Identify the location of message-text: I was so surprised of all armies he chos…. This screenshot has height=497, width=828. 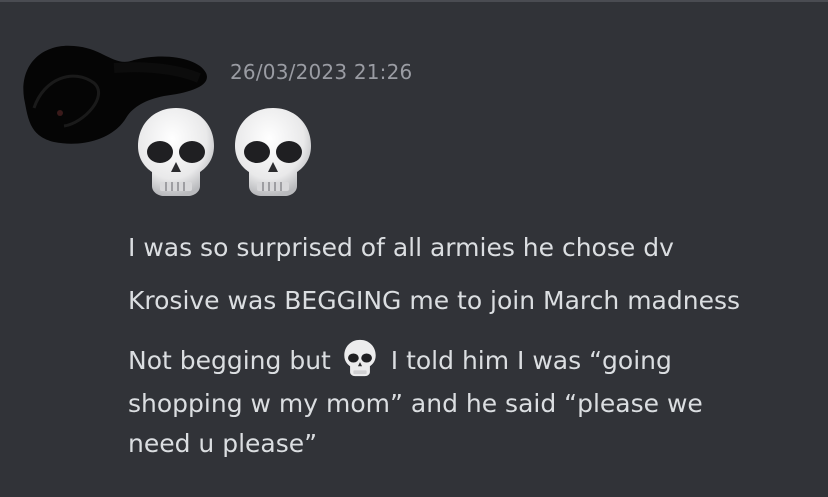
(401, 247).